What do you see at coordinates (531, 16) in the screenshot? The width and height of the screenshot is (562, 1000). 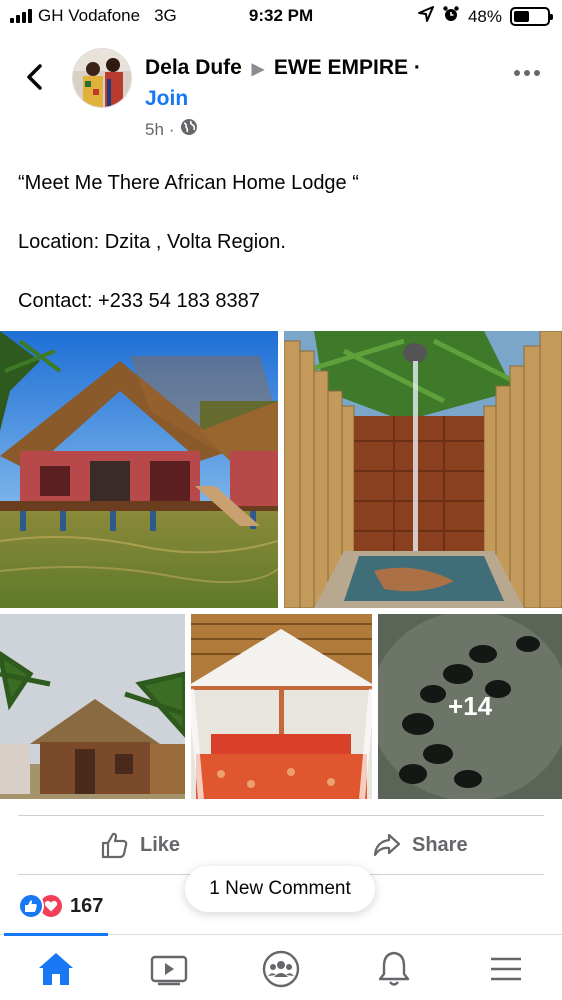 I see `battery-icon` at bounding box center [531, 16].